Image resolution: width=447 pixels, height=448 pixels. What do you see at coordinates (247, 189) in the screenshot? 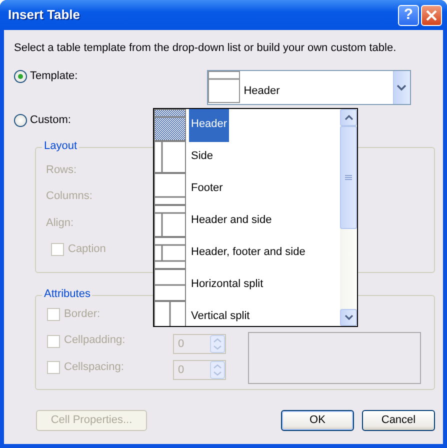
I see `template-option: Footer` at bounding box center [247, 189].